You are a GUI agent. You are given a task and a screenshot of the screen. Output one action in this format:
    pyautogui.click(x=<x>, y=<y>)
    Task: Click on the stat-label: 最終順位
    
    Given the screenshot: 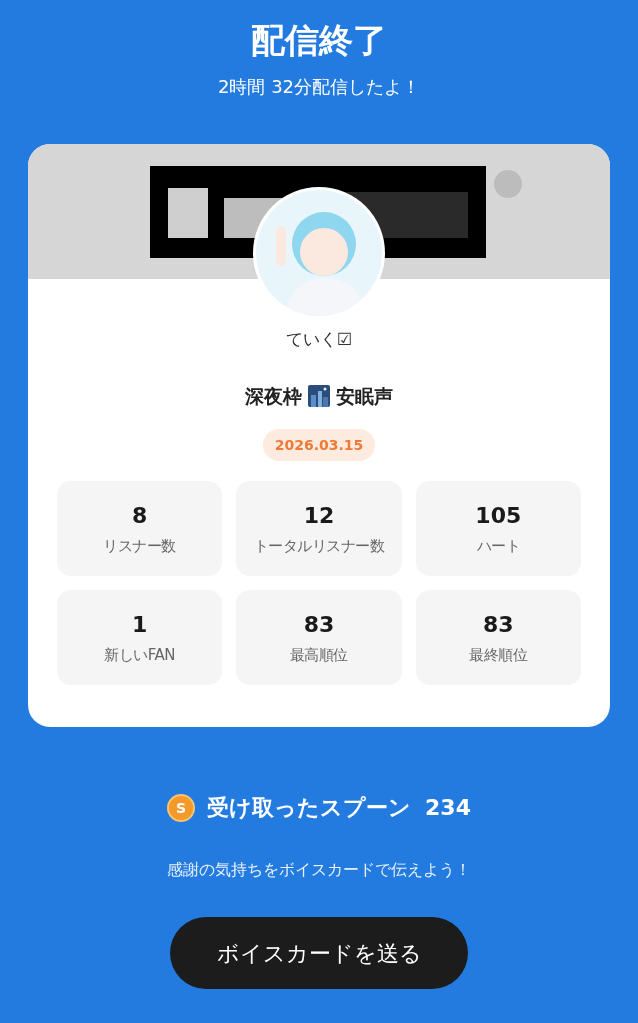 What is the action you would take?
    pyautogui.click(x=498, y=654)
    